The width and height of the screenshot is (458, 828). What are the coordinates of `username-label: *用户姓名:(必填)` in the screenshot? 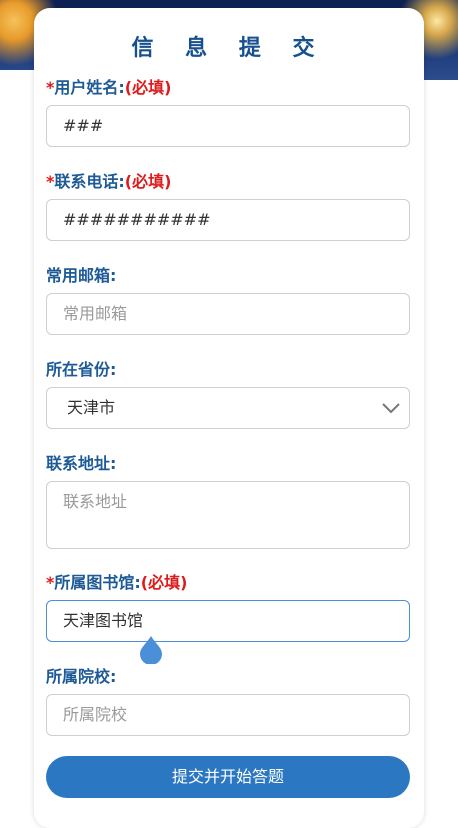 It's located at (109, 87).